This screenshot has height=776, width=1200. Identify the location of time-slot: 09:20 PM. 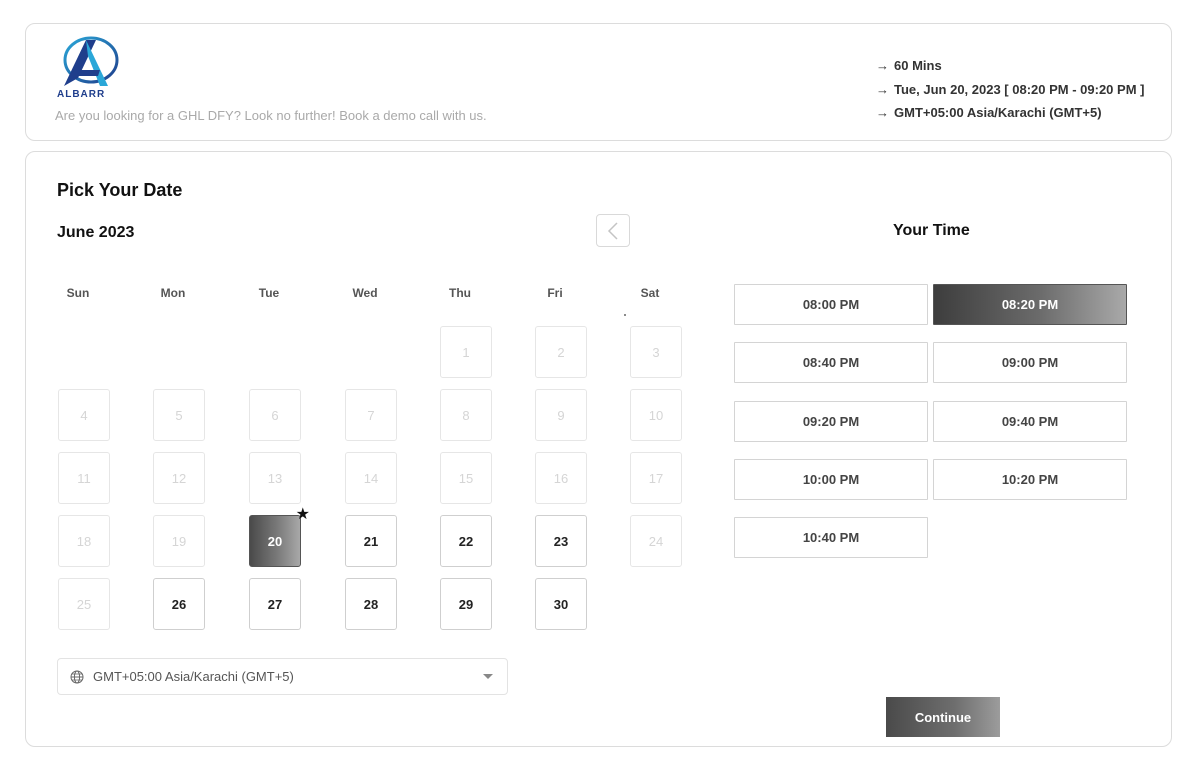
(831, 421).